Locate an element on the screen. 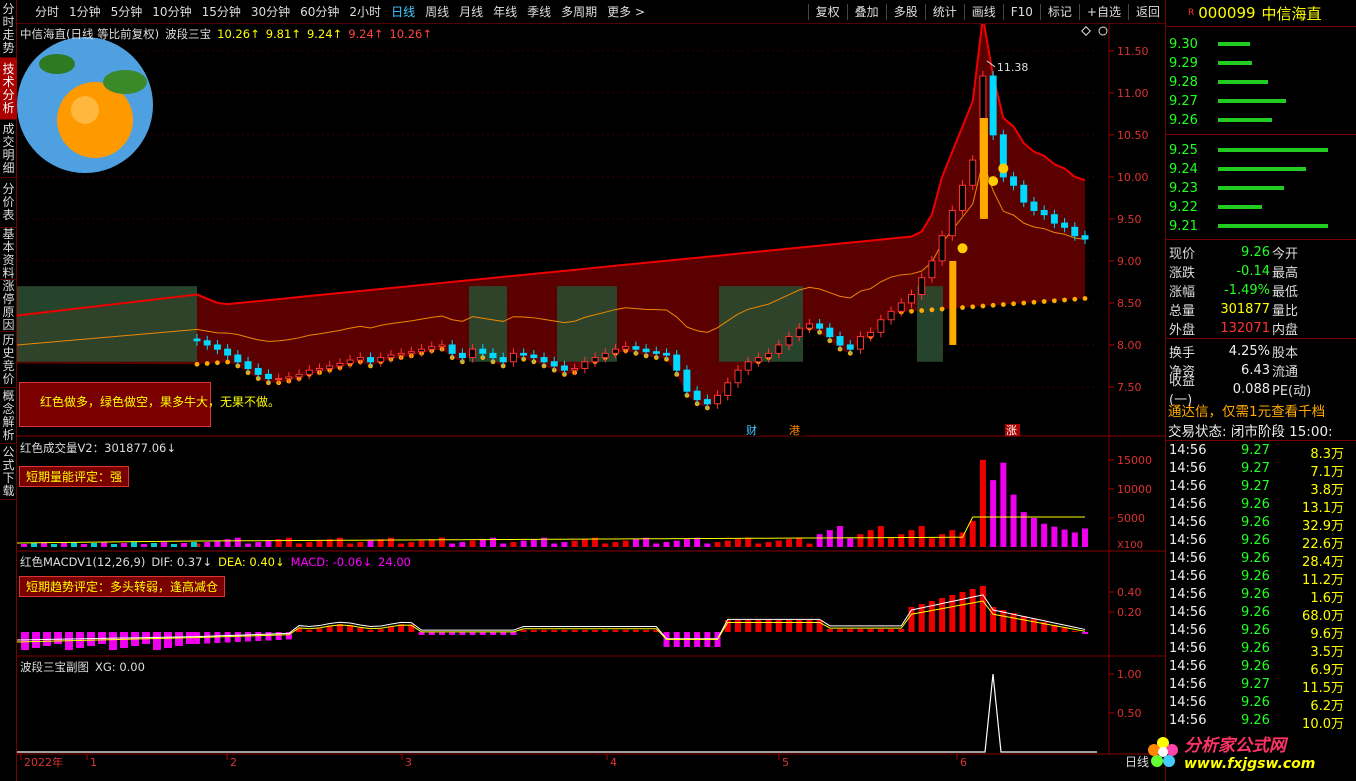 The width and height of the screenshot is (1356, 781). period-tab: 年线 is located at coordinates (505, 11).